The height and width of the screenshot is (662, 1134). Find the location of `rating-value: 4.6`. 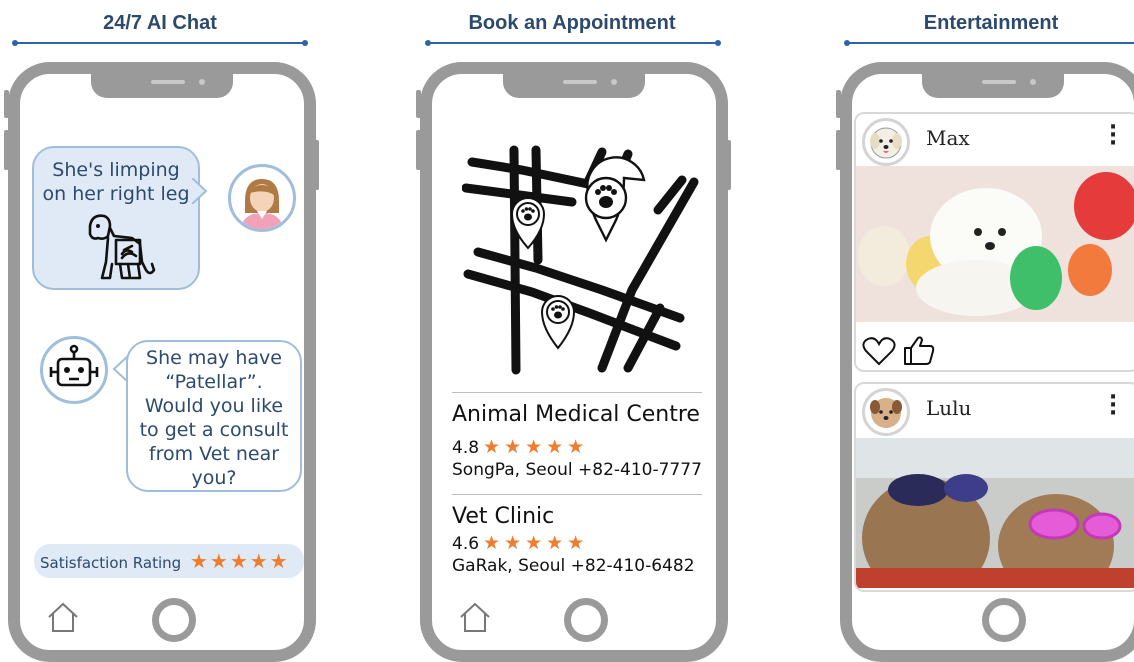

rating-value: 4.6 is located at coordinates (465, 544).